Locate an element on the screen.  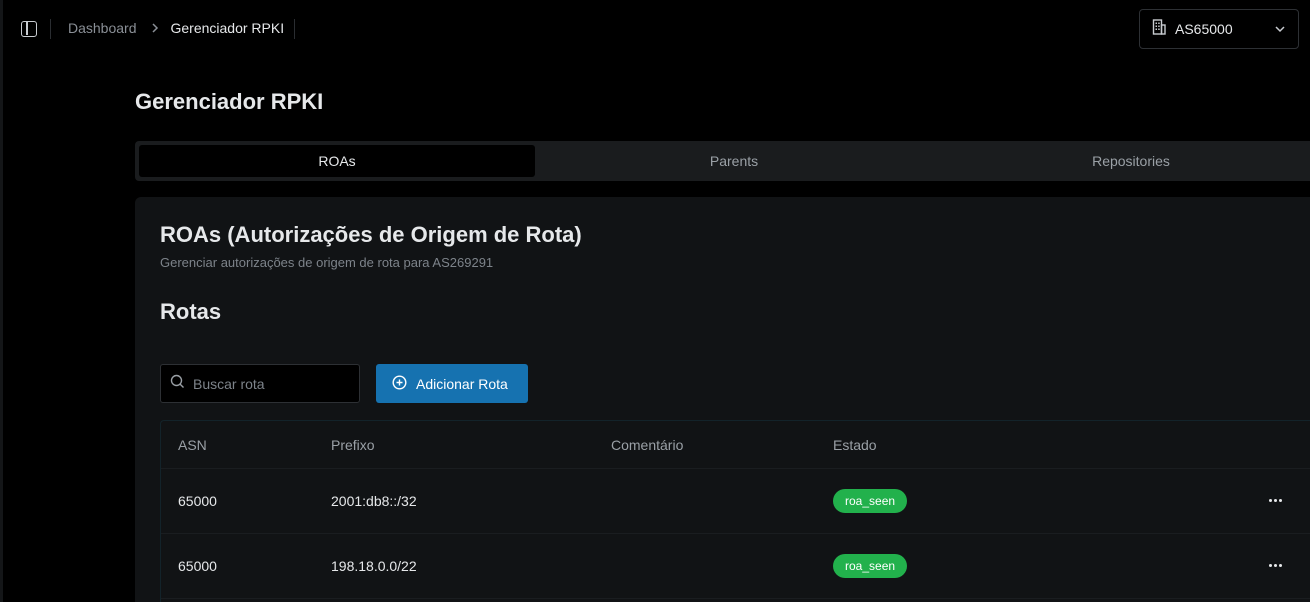
chevron-right-icon is located at coordinates (155, 28).